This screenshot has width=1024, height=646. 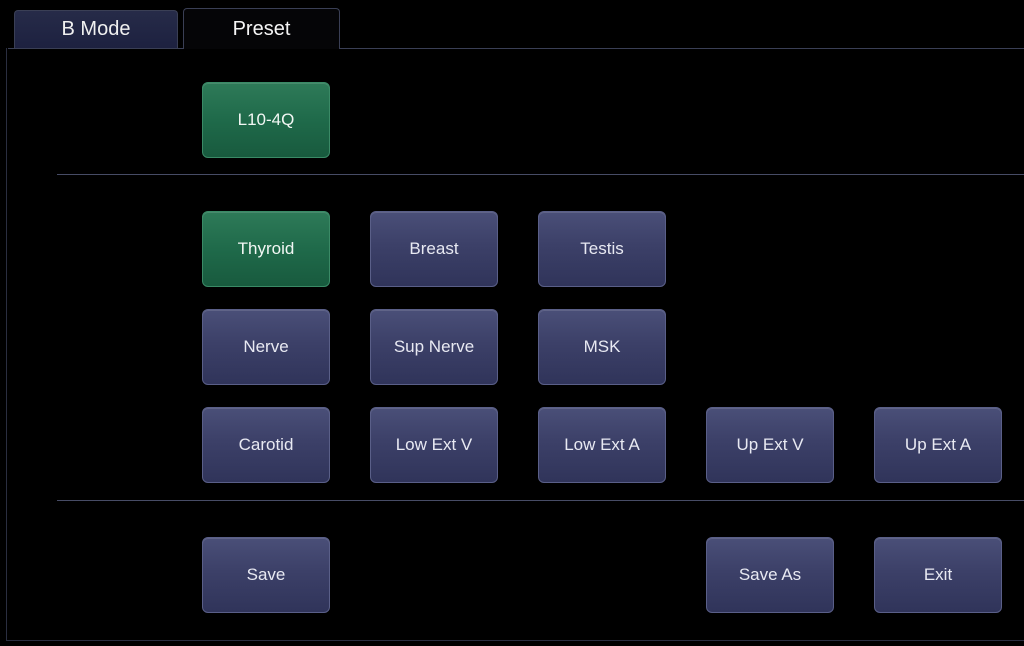 What do you see at coordinates (266, 249) in the screenshot?
I see `preset-button-thyroid: Thyroid` at bounding box center [266, 249].